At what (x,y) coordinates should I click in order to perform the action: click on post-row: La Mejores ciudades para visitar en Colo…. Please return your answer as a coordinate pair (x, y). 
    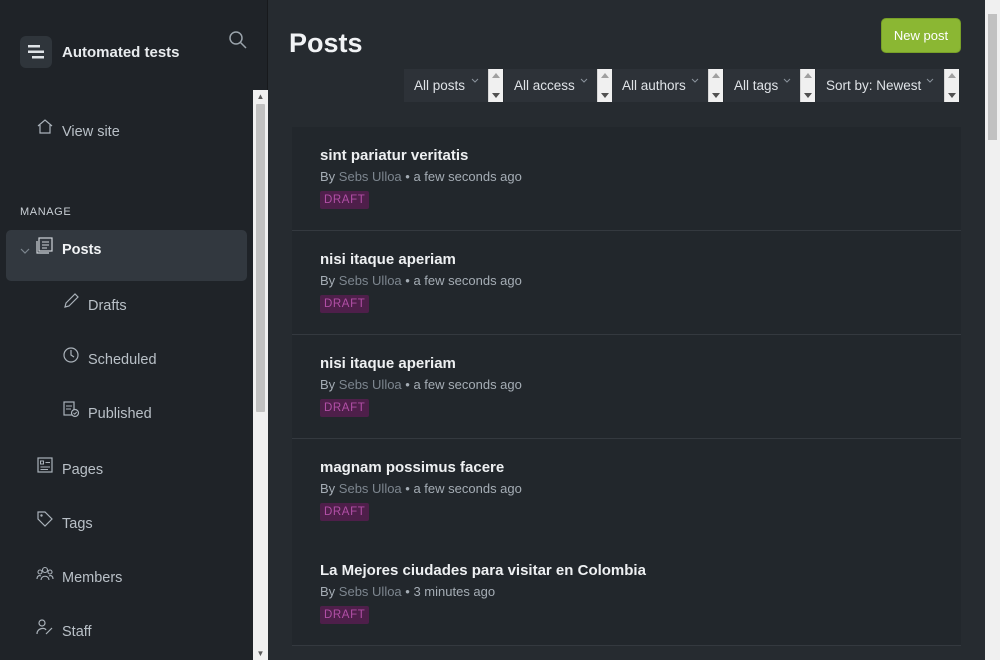
    Looking at the image, I should click on (626, 594).